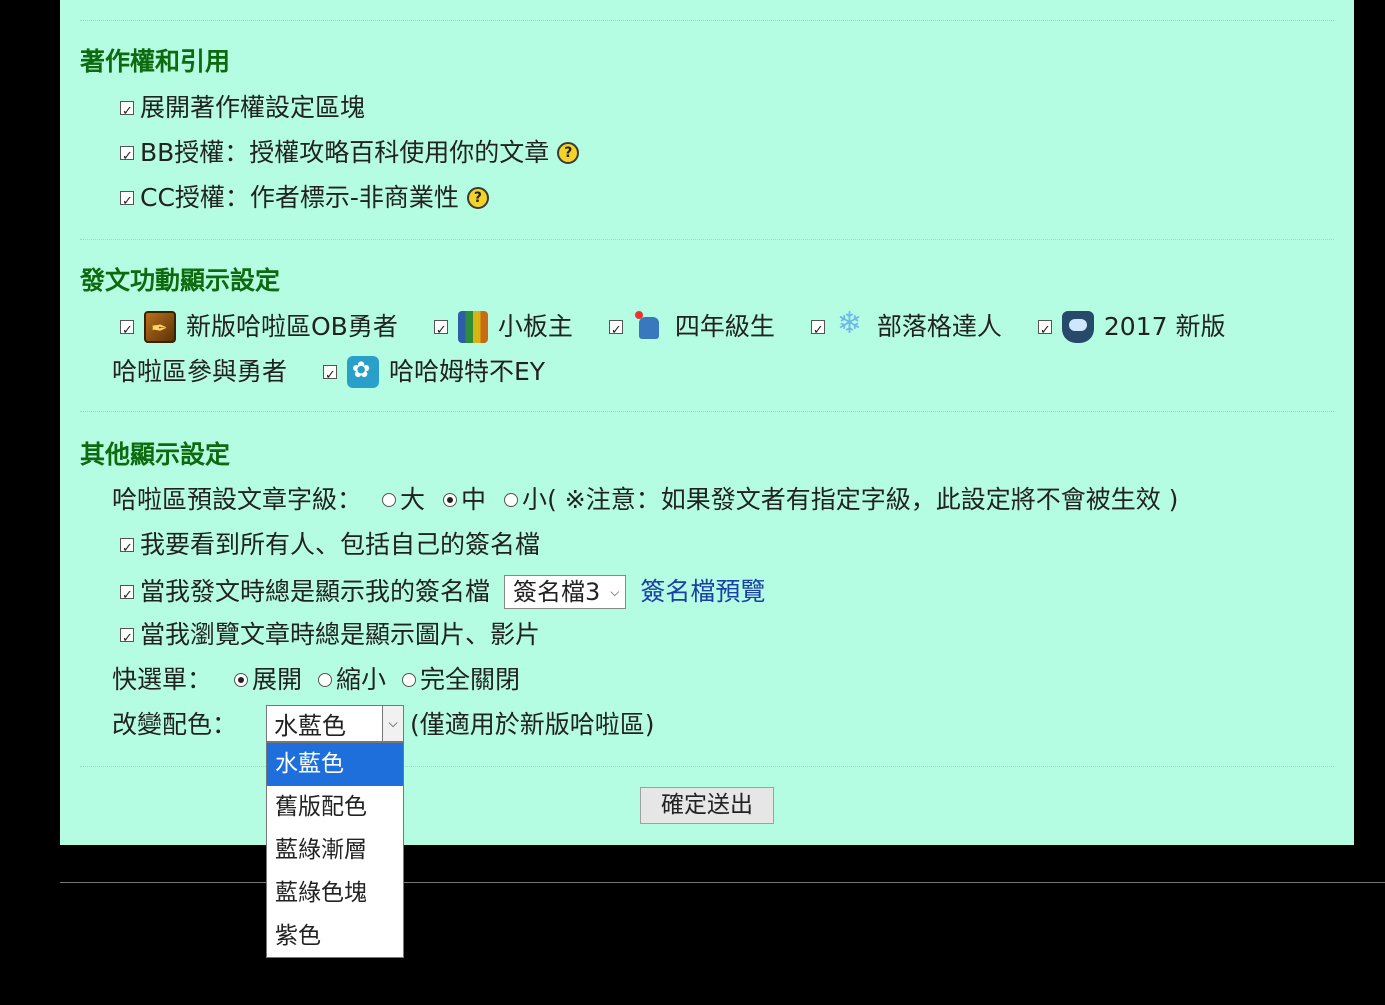 The width and height of the screenshot is (1385, 1005). I want to click on always-show-media-option: 當我瀏覽文章時總是顯示圖片、影片, so click(330, 637).